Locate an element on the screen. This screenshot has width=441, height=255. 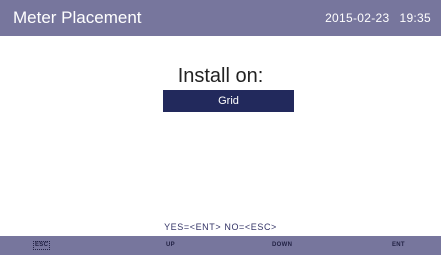
page-title: Meter Placement is located at coordinates (77, 17).